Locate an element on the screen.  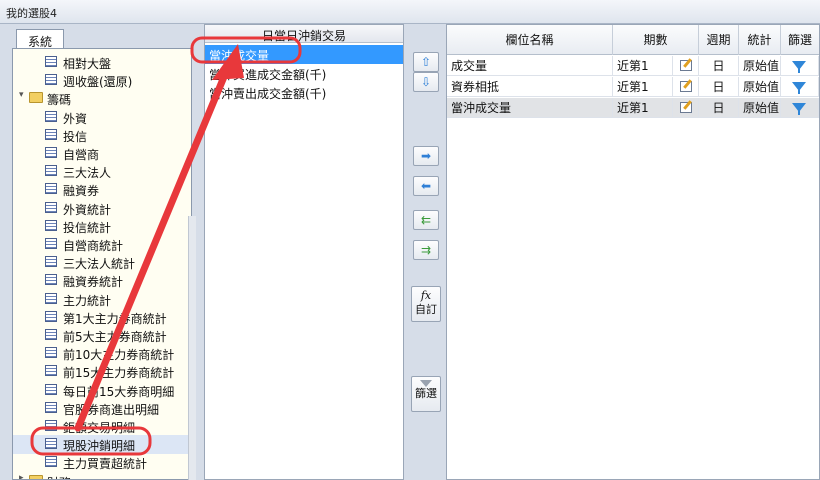
tree-item: 三大法人 is located at coordinates (102, 171).